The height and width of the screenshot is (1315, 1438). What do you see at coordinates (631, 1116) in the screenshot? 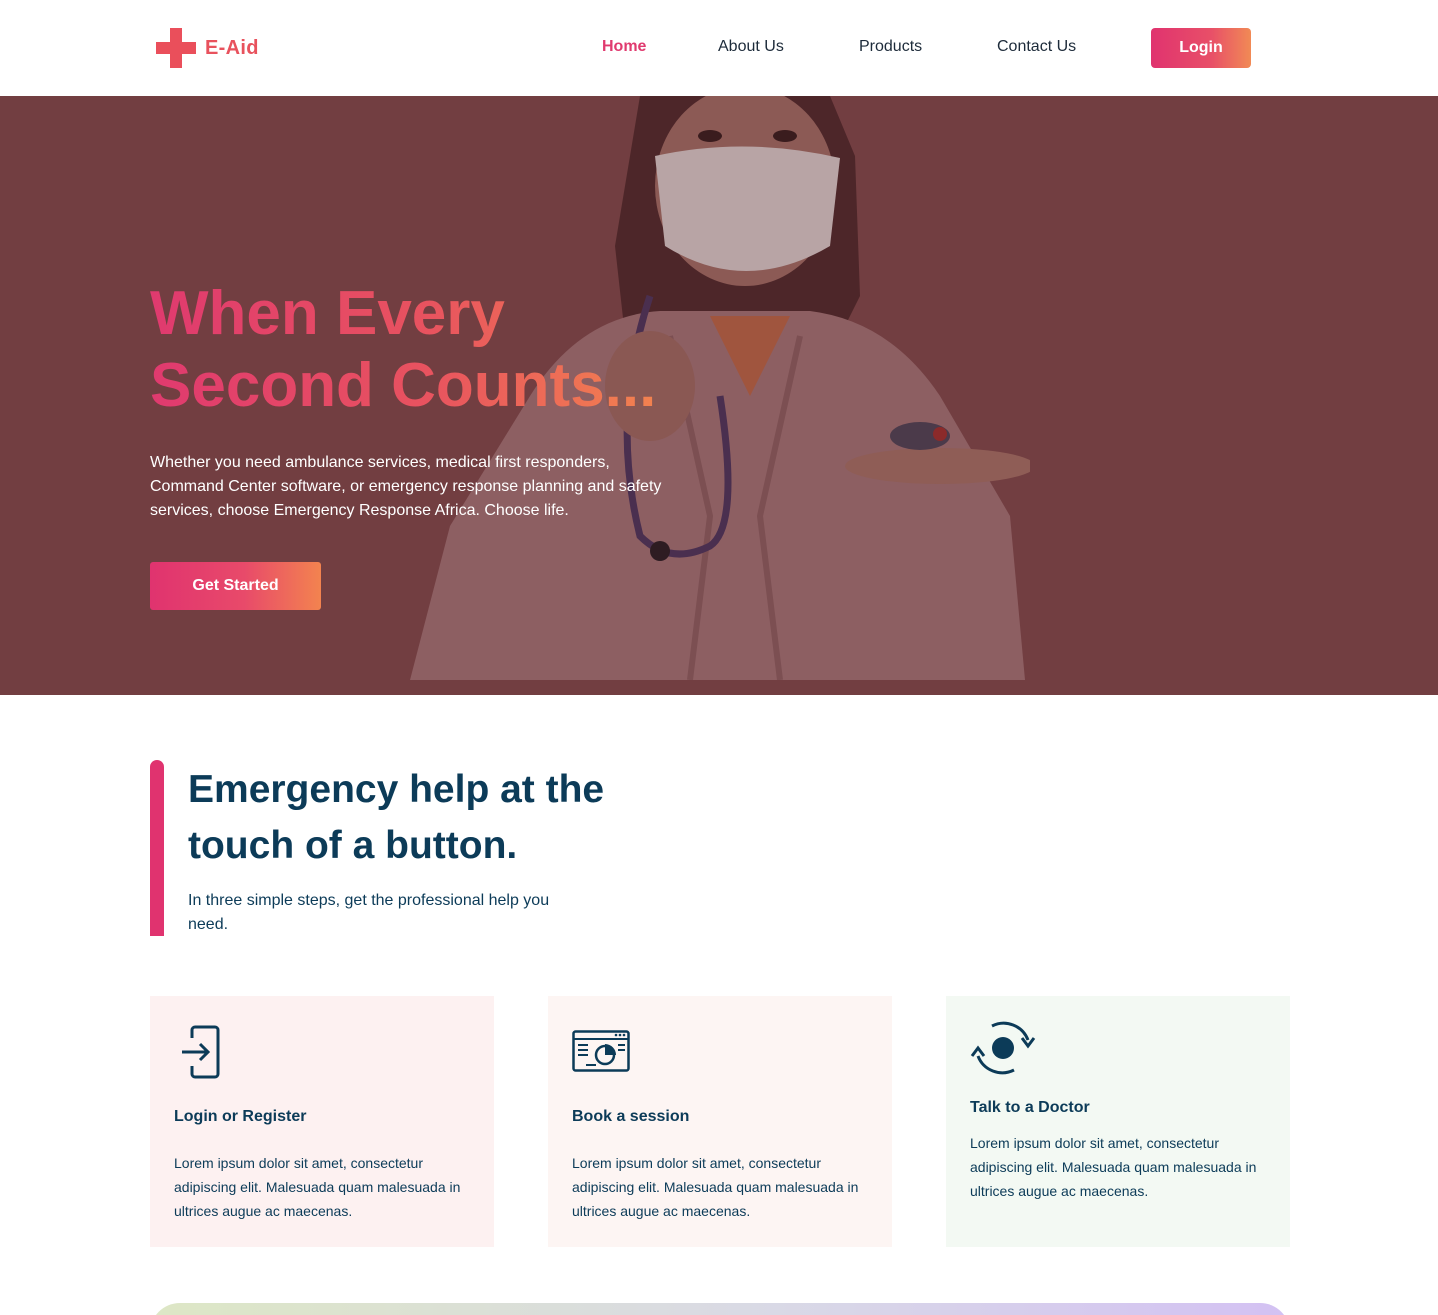
I see `card-title: Book a session` at bounding box center [631, 1116].